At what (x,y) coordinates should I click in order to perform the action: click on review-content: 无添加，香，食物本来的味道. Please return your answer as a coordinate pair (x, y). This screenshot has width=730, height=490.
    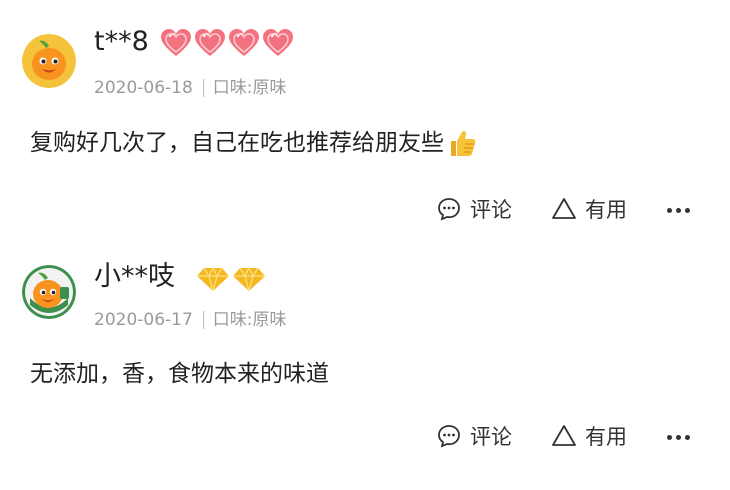
    Looking at the image, I should click on (179, 374).